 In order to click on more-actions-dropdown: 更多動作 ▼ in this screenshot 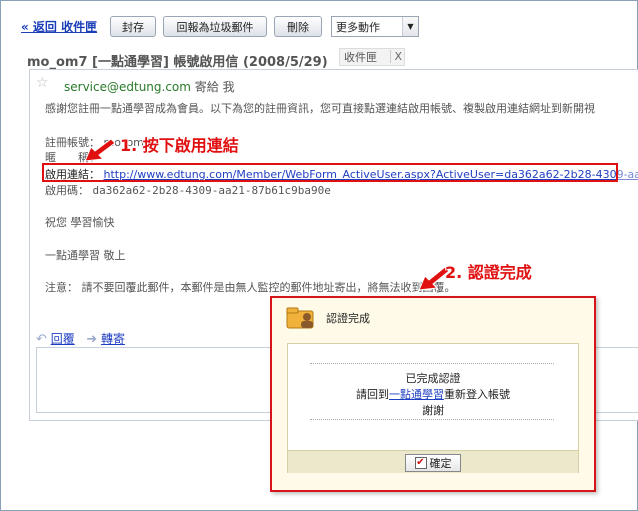, I will do `click(375, 26)`.